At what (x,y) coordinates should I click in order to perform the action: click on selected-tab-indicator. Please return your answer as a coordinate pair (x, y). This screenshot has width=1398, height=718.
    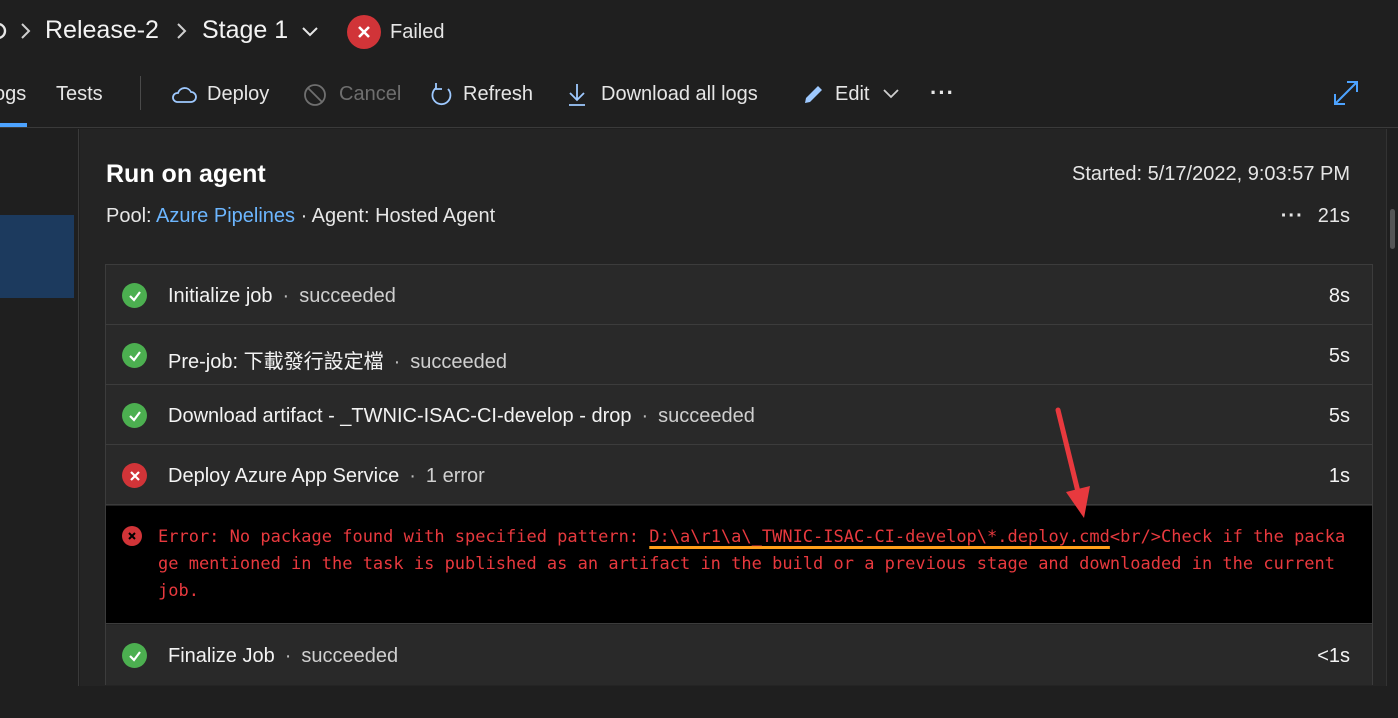
    Looking at the image, I should click on (13, 125).